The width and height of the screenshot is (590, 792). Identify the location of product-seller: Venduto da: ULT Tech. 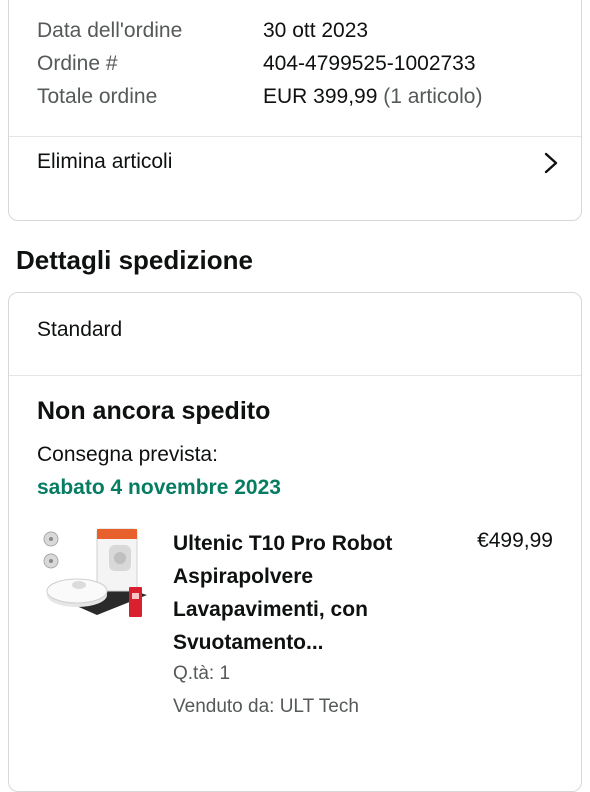
(266, 706).